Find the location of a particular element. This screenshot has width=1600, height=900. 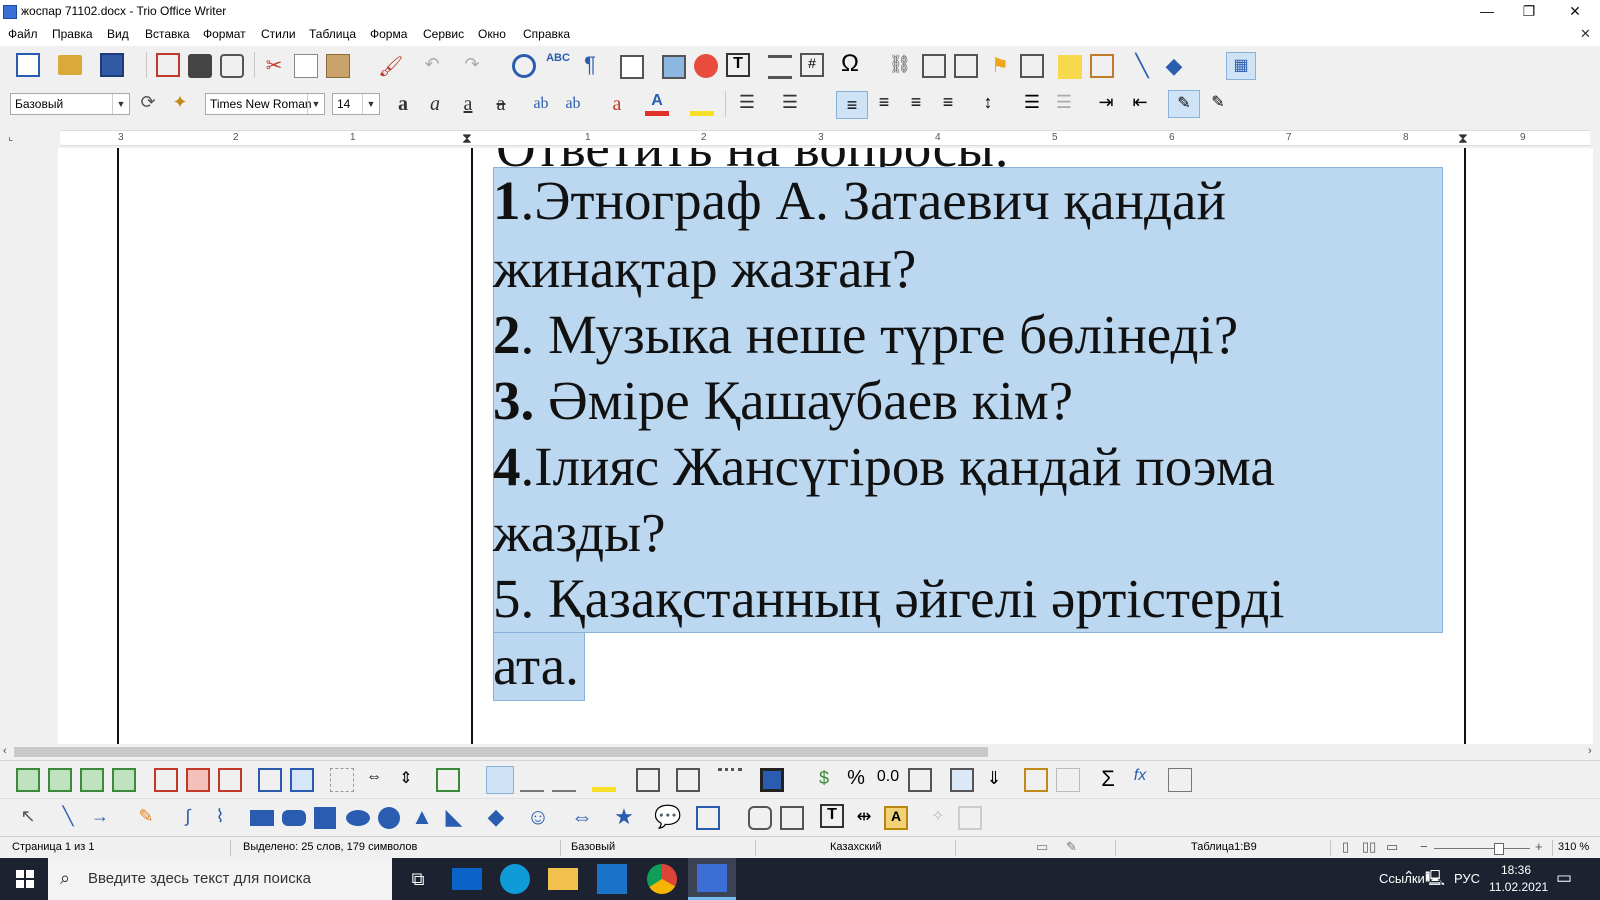

border-style-icon is located at coordinates (730, 780).